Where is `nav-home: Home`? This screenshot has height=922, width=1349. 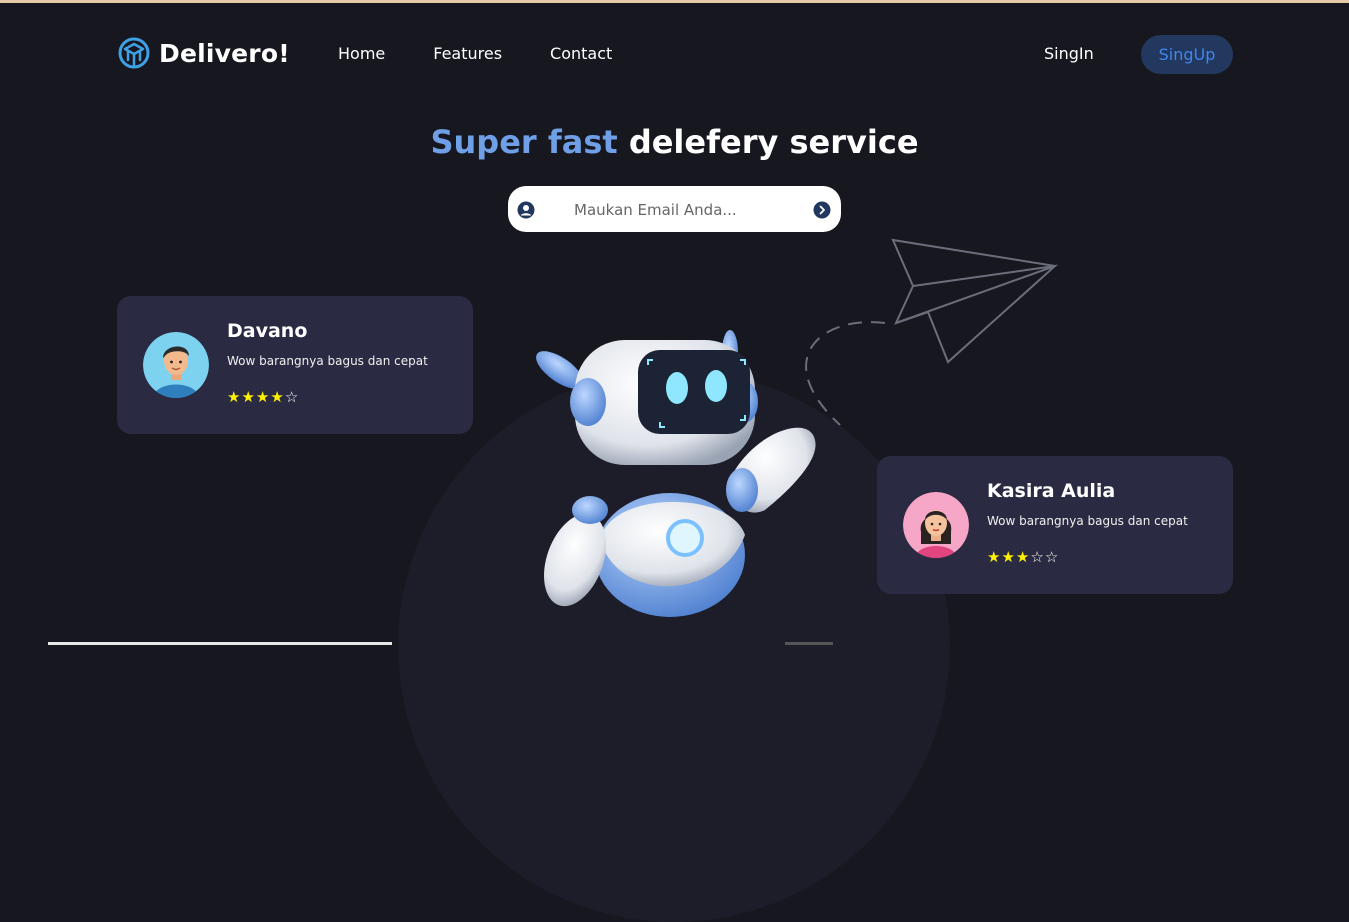
nav-home: Home is located at coordinates (361, 53).